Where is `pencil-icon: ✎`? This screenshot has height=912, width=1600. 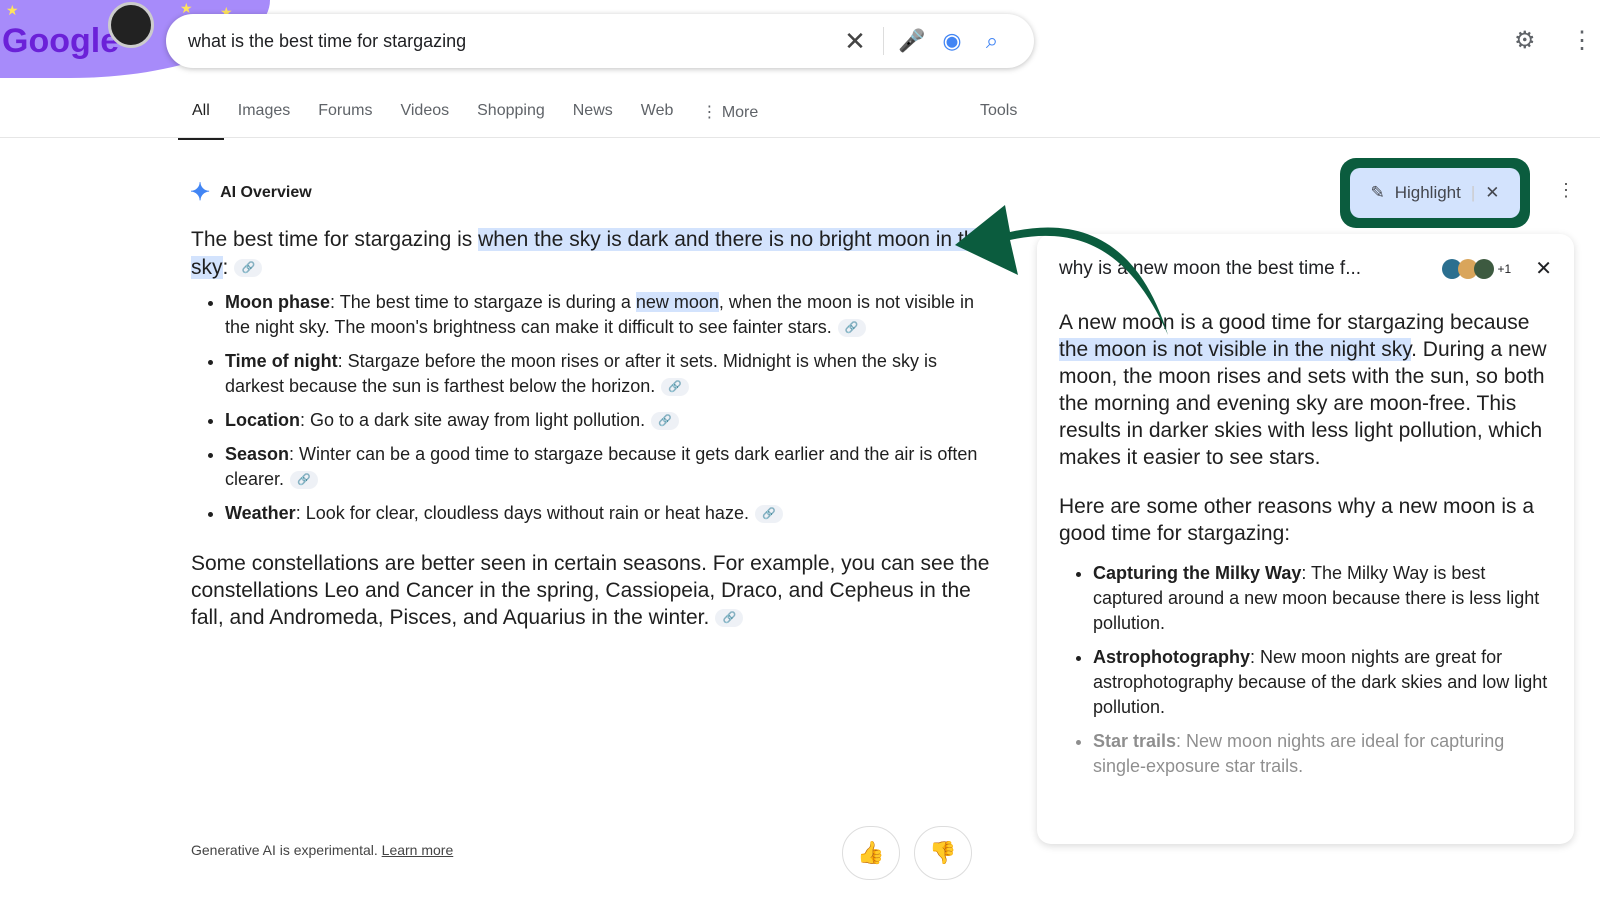 pencil-icon: ✎ is located at coordinates (1377, 192).